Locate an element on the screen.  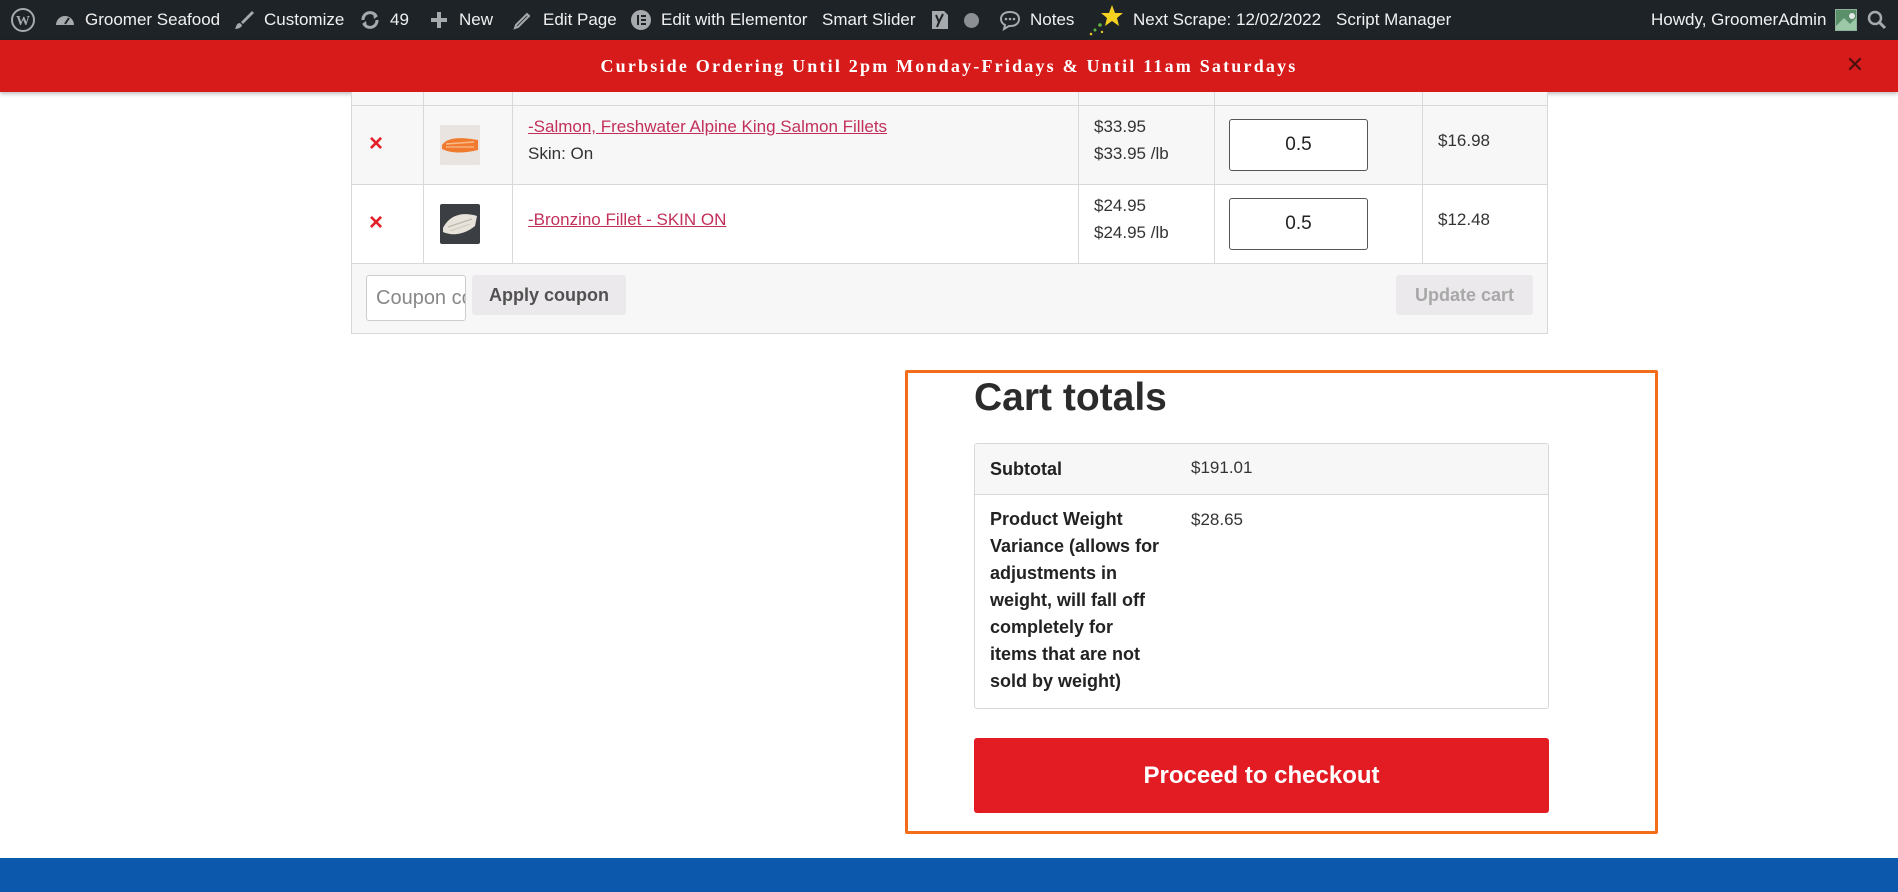
yoast-icon is located at coordinates (940, 20).